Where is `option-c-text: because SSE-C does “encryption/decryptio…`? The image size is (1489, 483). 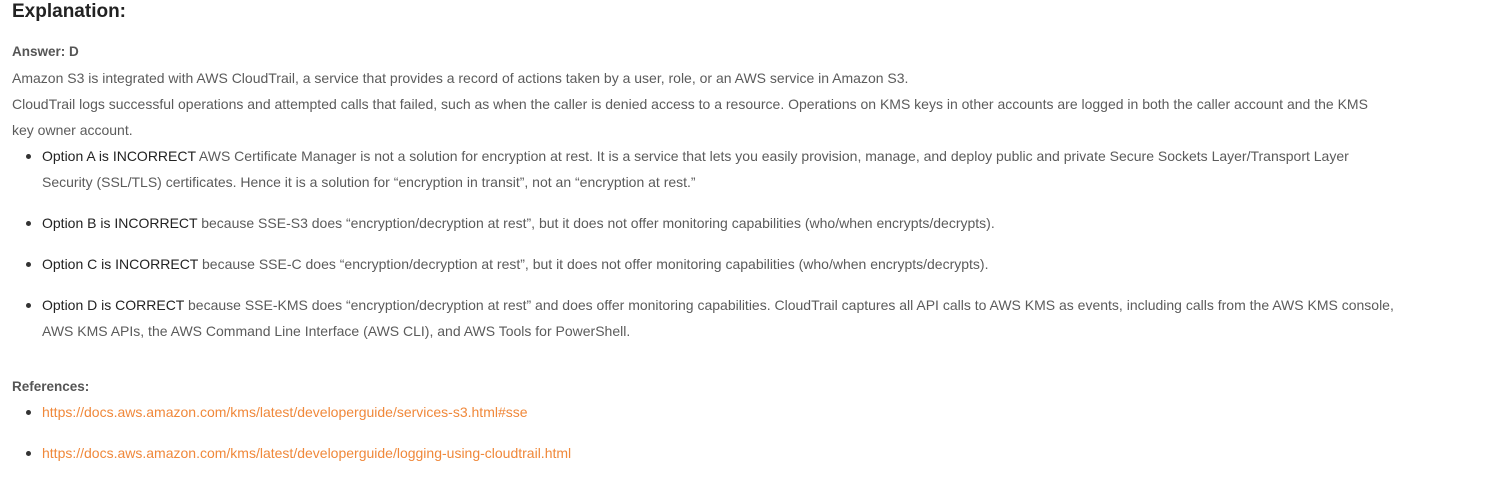
option-c-text: because SSE-C does “encryption/decryptio… is located at coordinates (593, 264).